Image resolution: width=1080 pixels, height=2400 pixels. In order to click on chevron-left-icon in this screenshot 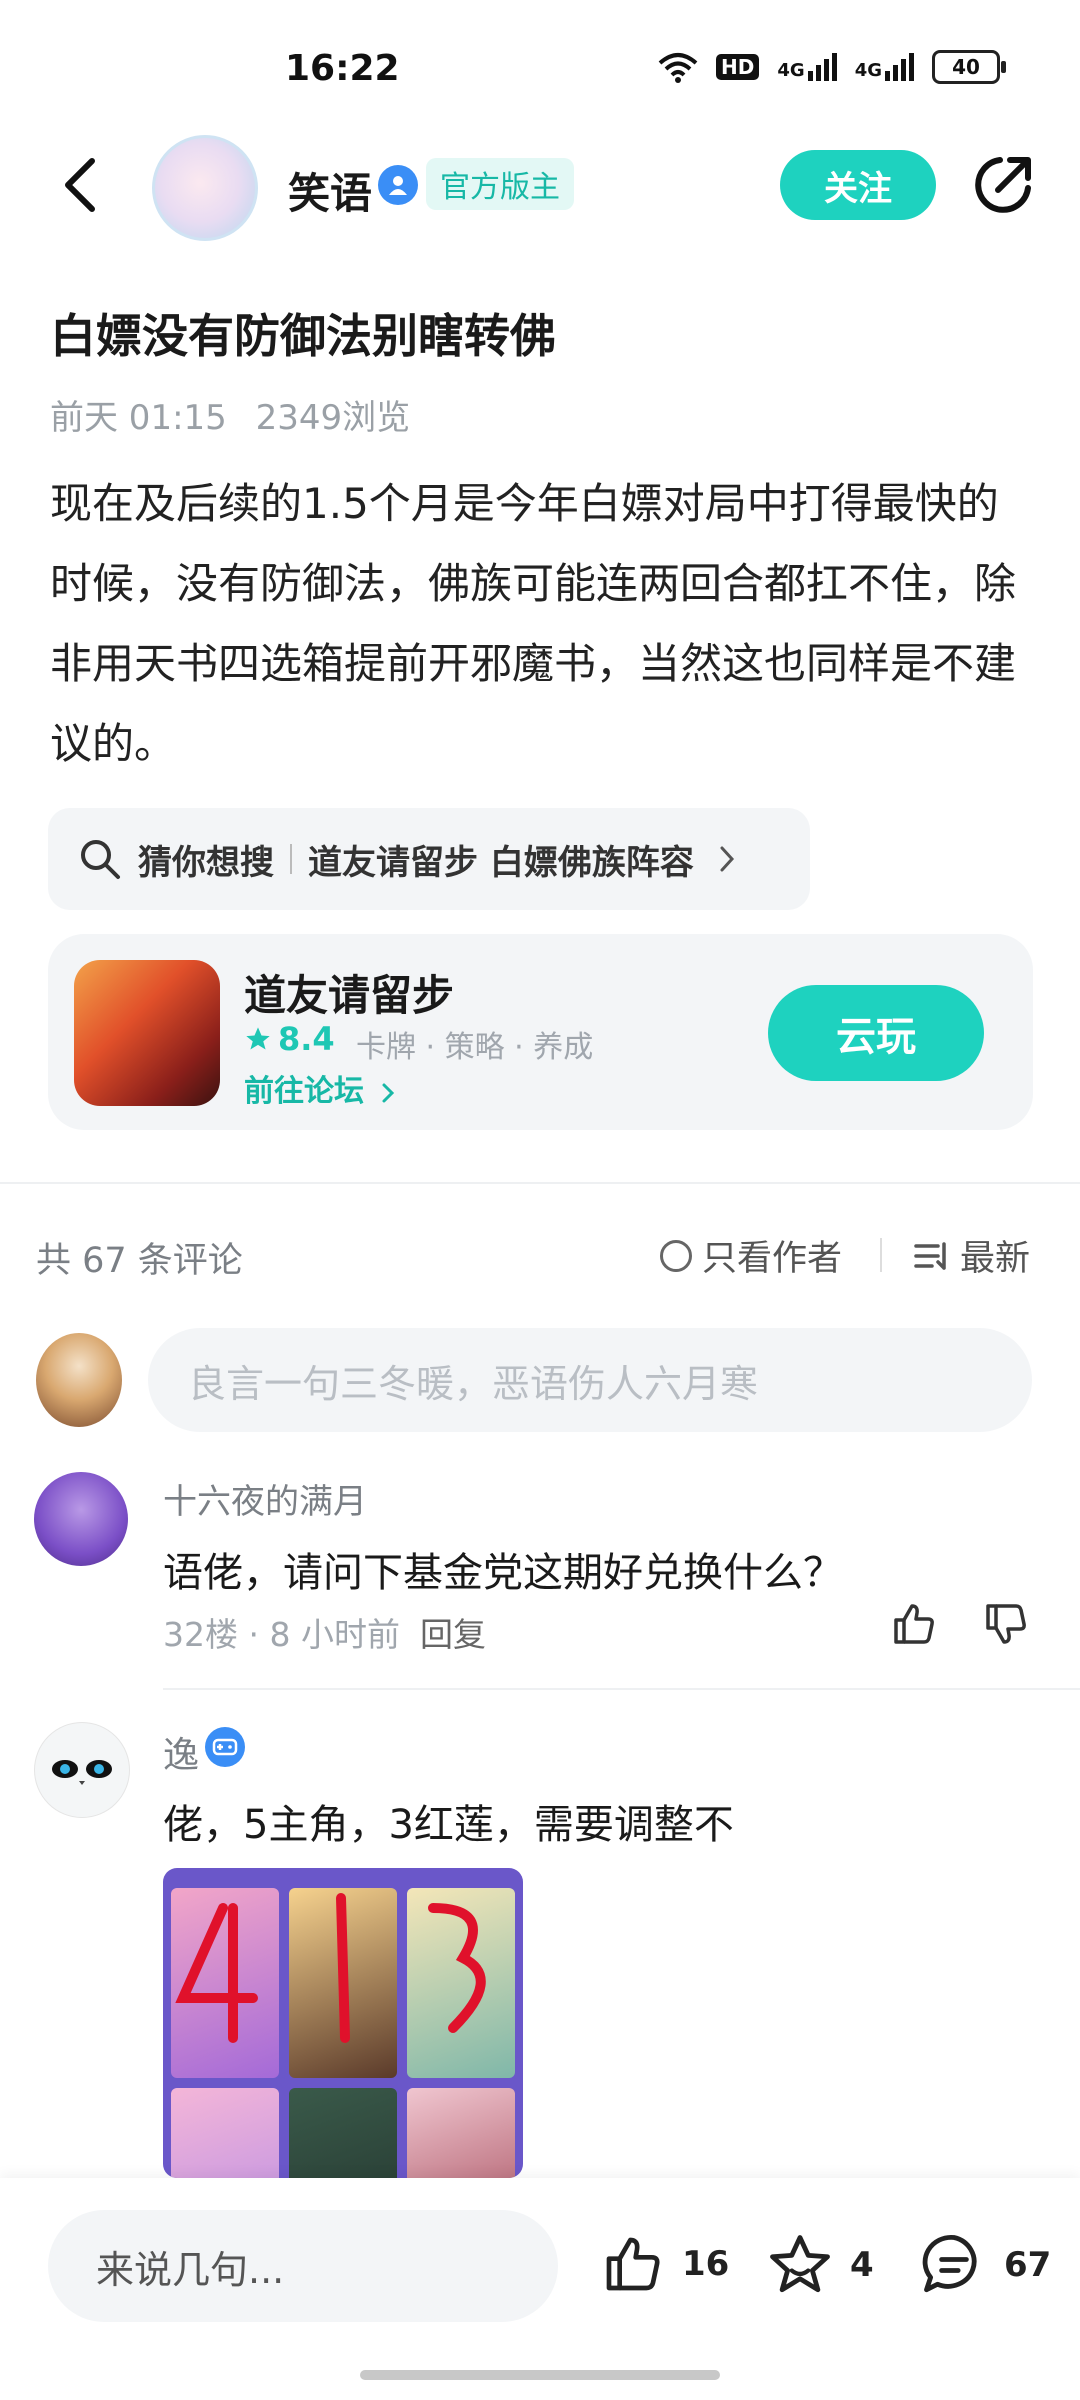, I will do `click(80, 185)`.